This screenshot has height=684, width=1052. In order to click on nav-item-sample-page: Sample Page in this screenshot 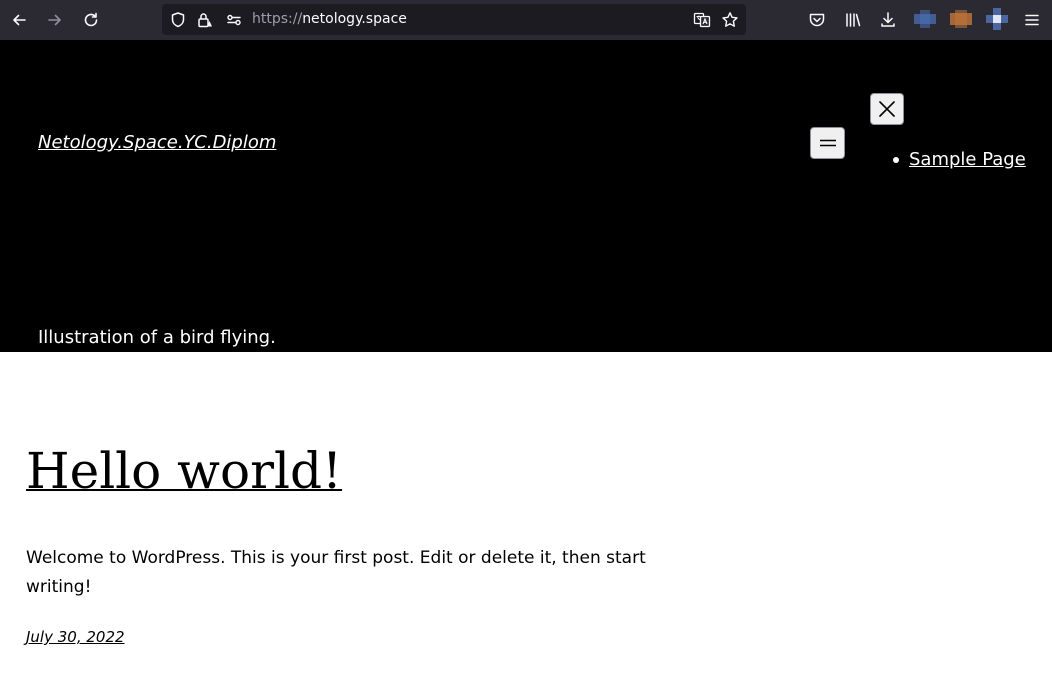, I will do `click(959, 160)`.